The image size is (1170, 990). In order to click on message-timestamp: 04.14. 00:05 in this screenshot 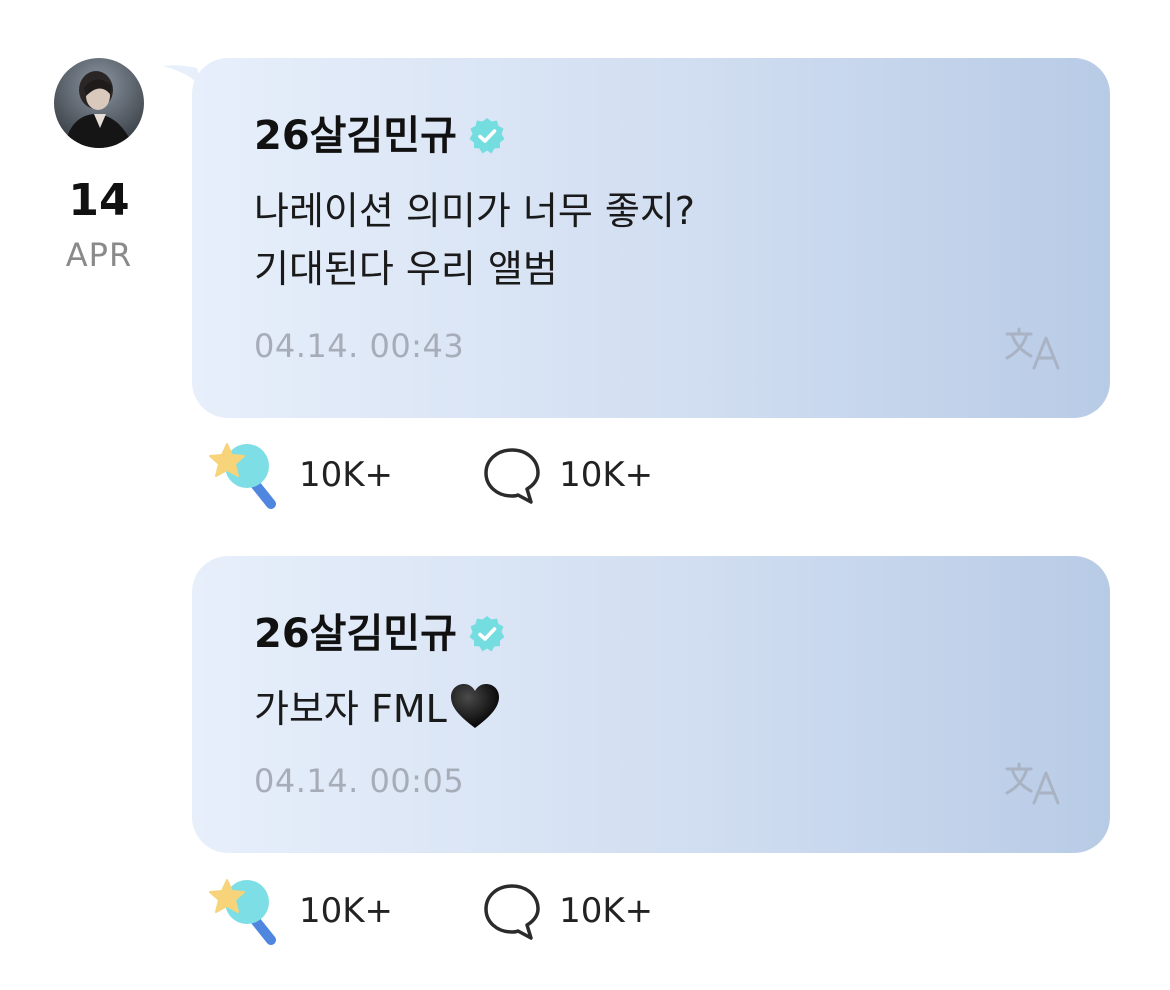, I will do `click(359, 781)`.